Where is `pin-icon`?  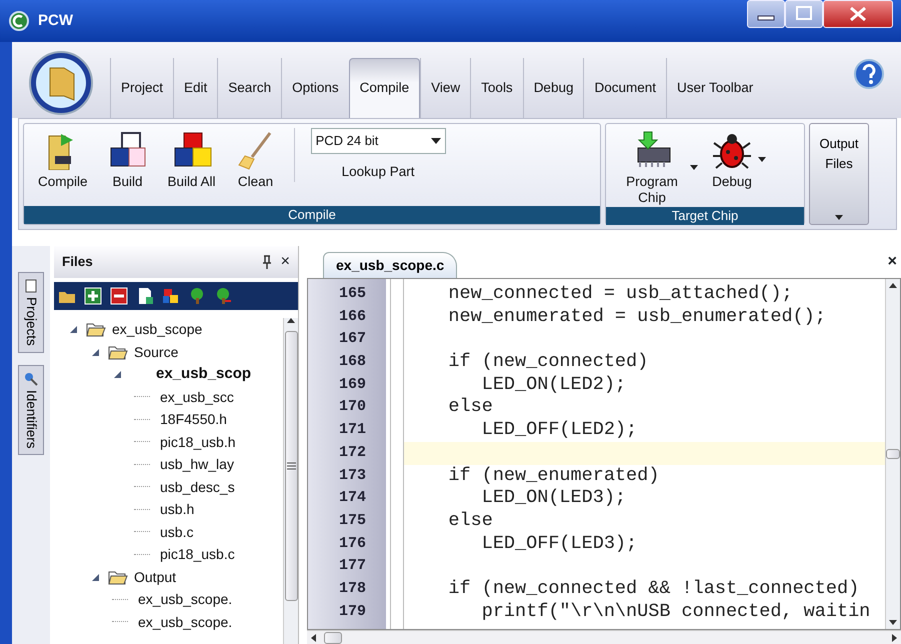 pin-icon is located at coordinates (266, 262).